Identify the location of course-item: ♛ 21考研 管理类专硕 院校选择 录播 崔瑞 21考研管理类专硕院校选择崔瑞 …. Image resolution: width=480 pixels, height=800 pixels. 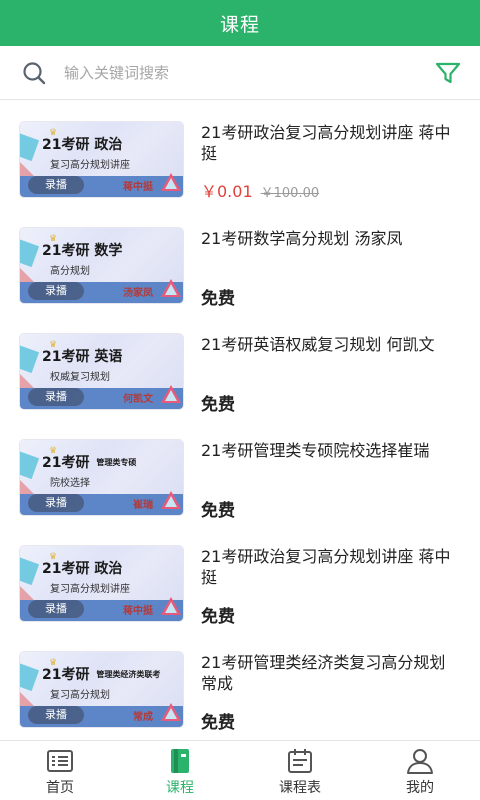
(240, 471).